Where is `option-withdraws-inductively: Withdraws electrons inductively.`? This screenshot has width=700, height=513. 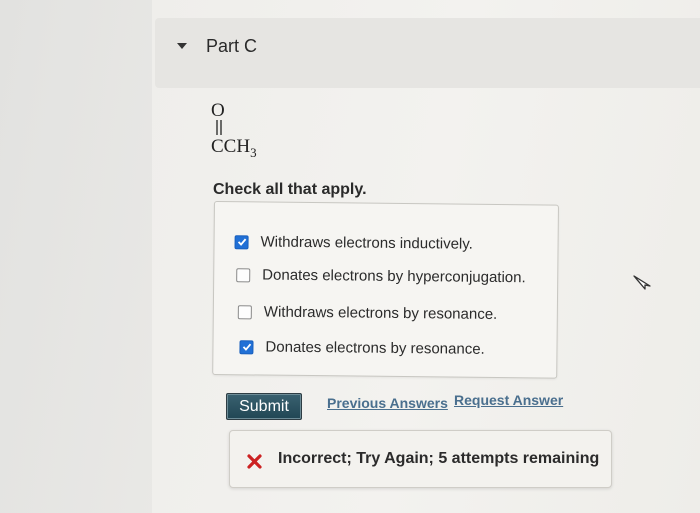 option-withdraws-inductively: Withdraws electrons inductively. is located at coordinates (353, 243).